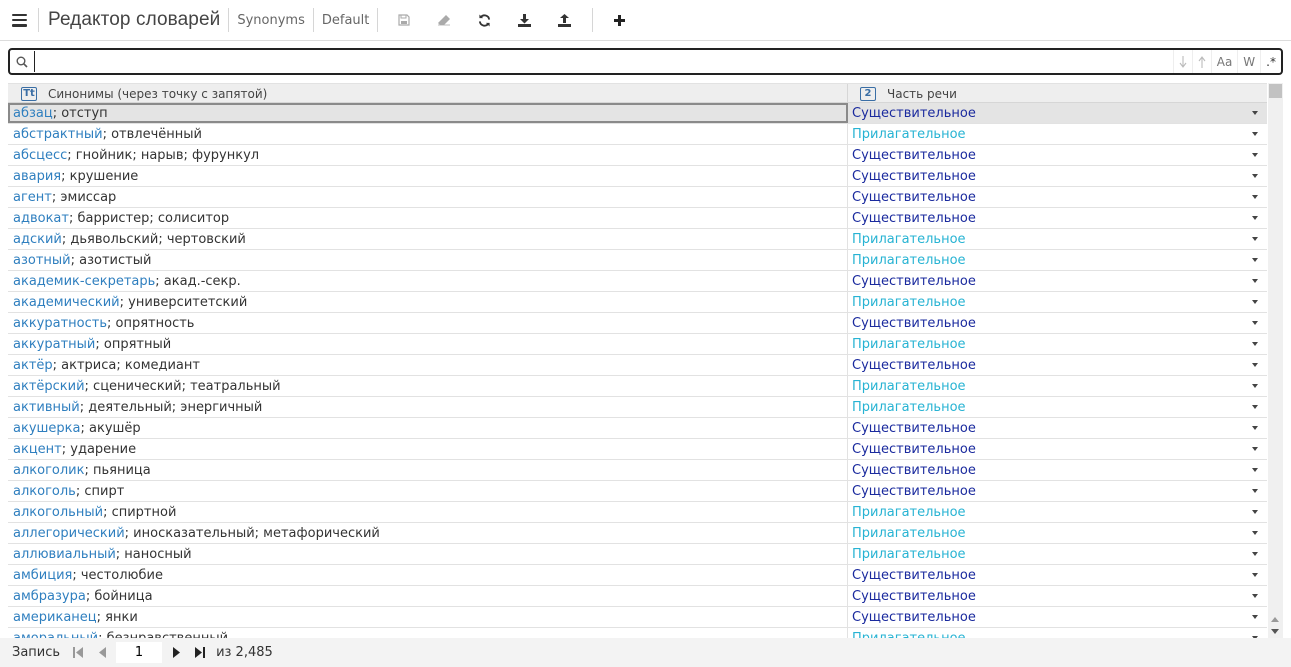 The width and height of the screenshot is (1291, 667). I want to click on search-input, so click(603, 61).